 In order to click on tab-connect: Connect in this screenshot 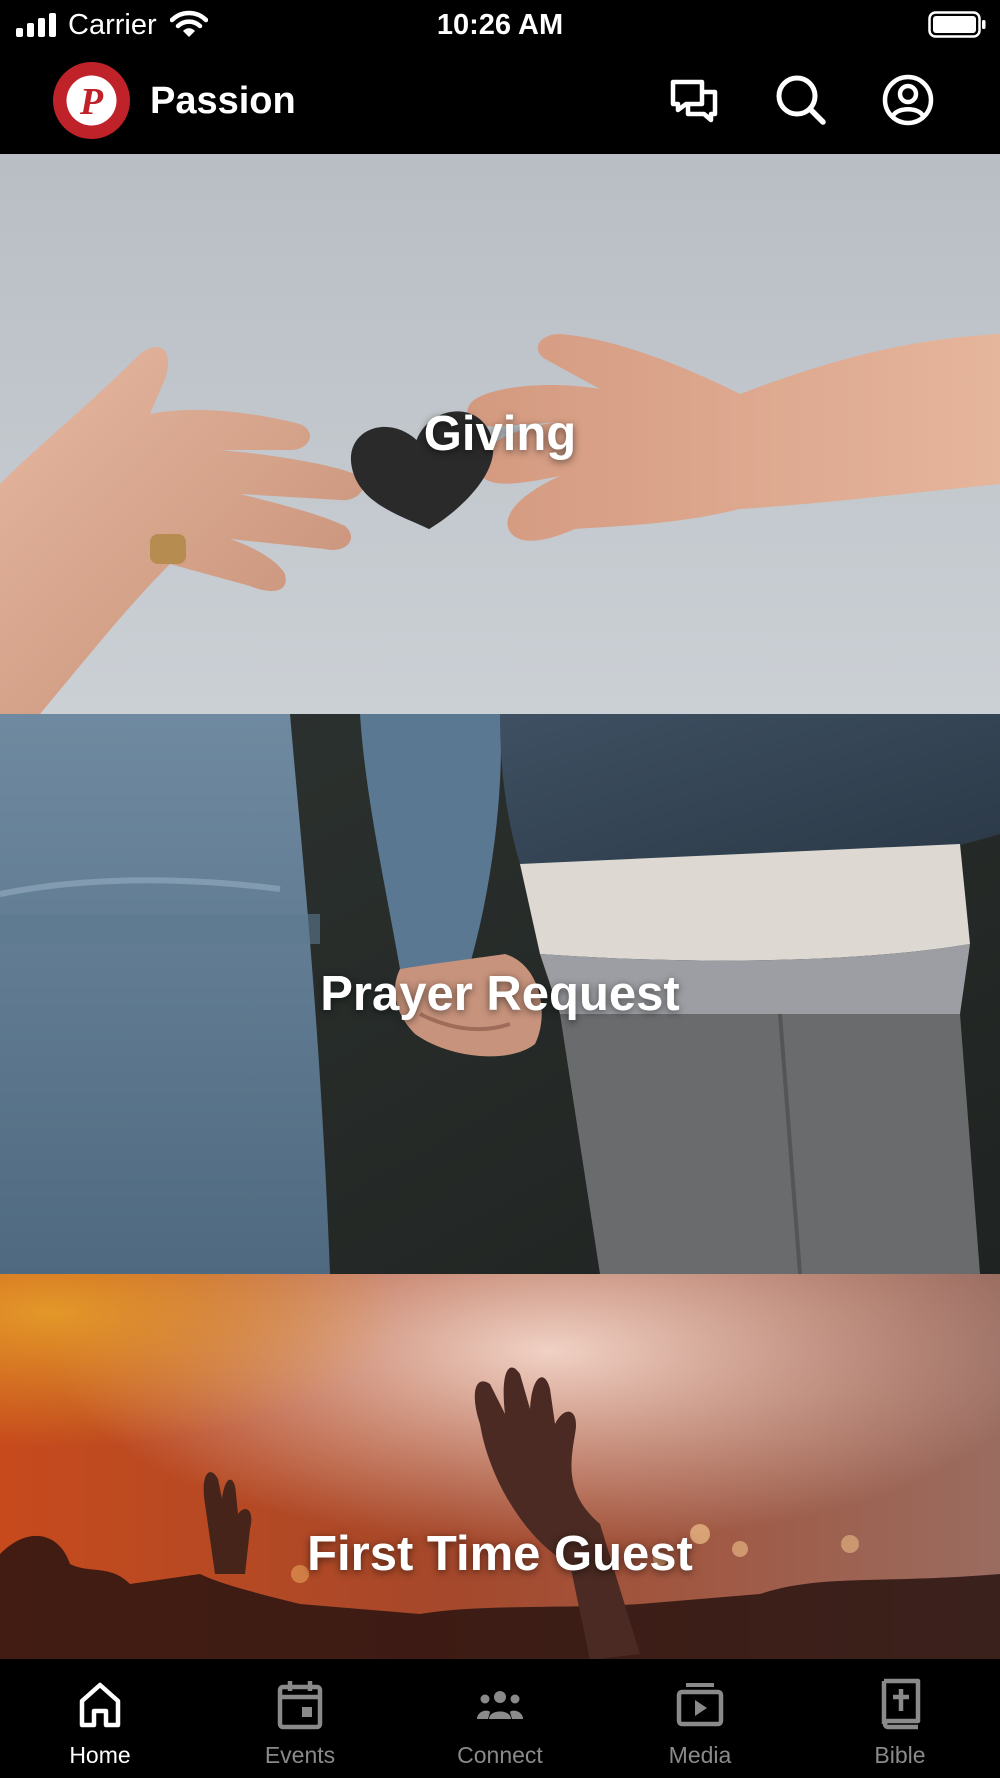, I will do `click(500, 1718)`.